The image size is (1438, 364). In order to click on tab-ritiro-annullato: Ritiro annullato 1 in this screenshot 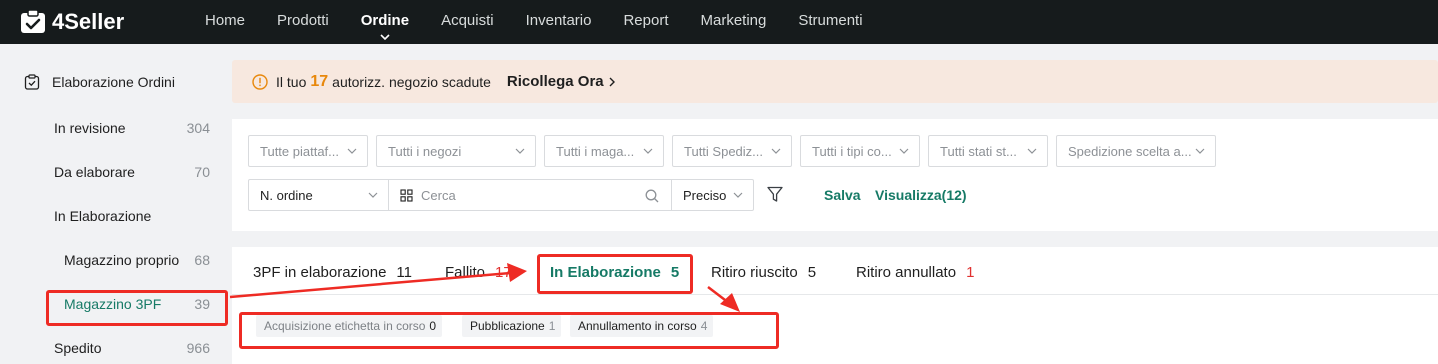, I will do `click(915, 272)`.